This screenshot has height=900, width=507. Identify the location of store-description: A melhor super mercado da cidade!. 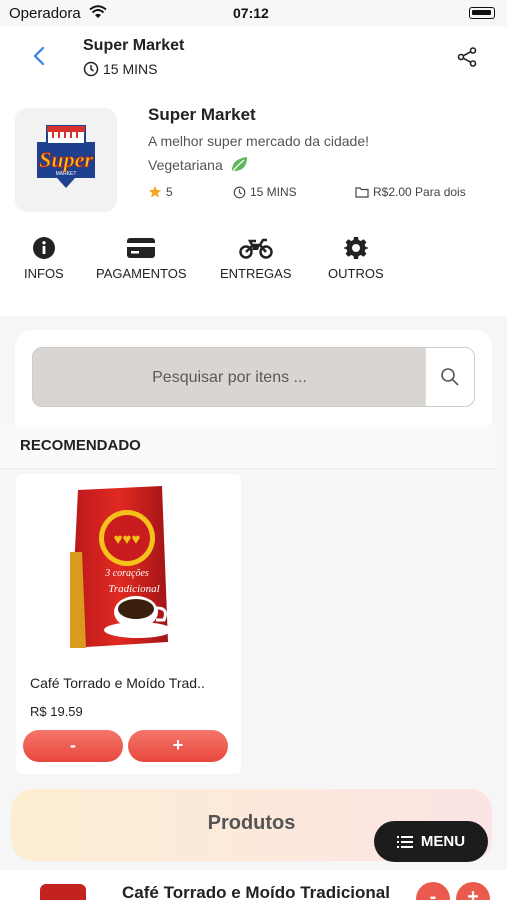
(259, 141).